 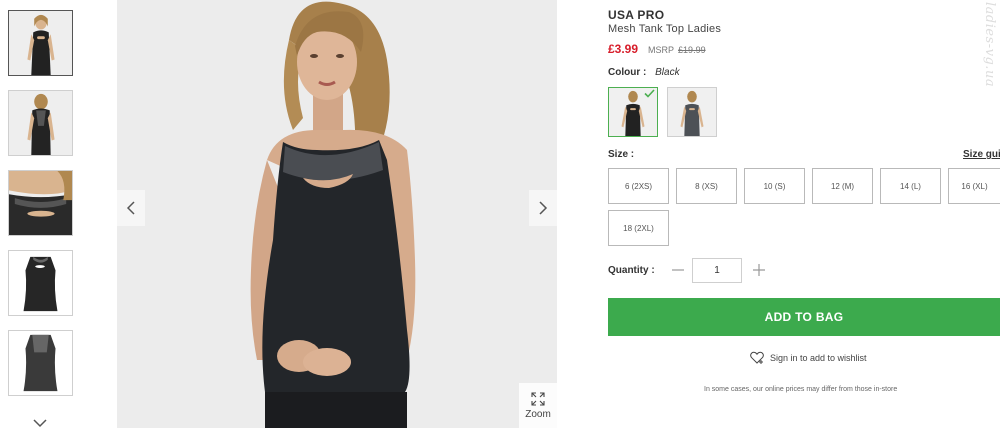 I want to click on size-option-10: 10 (S), so click(x=774, y=186).